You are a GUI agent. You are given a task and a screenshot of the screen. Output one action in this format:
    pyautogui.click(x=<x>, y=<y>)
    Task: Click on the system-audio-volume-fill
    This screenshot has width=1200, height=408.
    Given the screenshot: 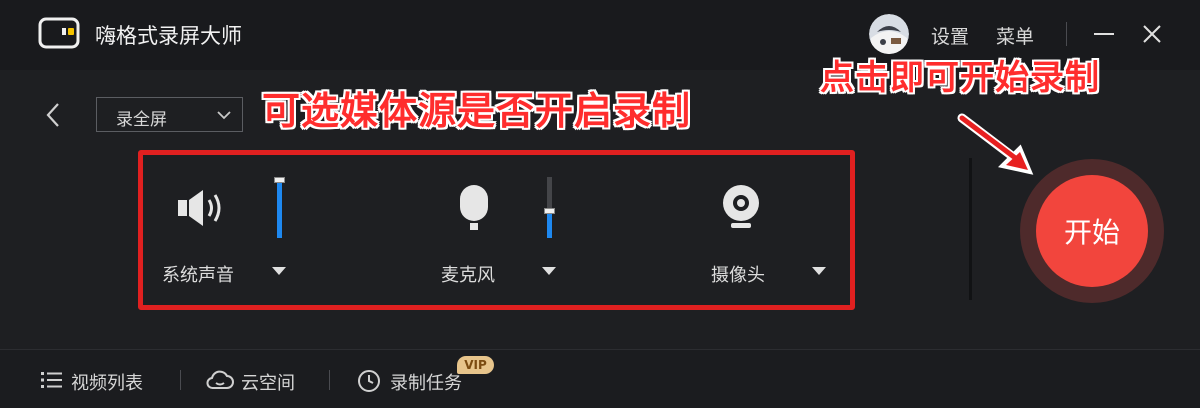 What is the action you would take?
    pyautogui.click(x=279, y=209)
    